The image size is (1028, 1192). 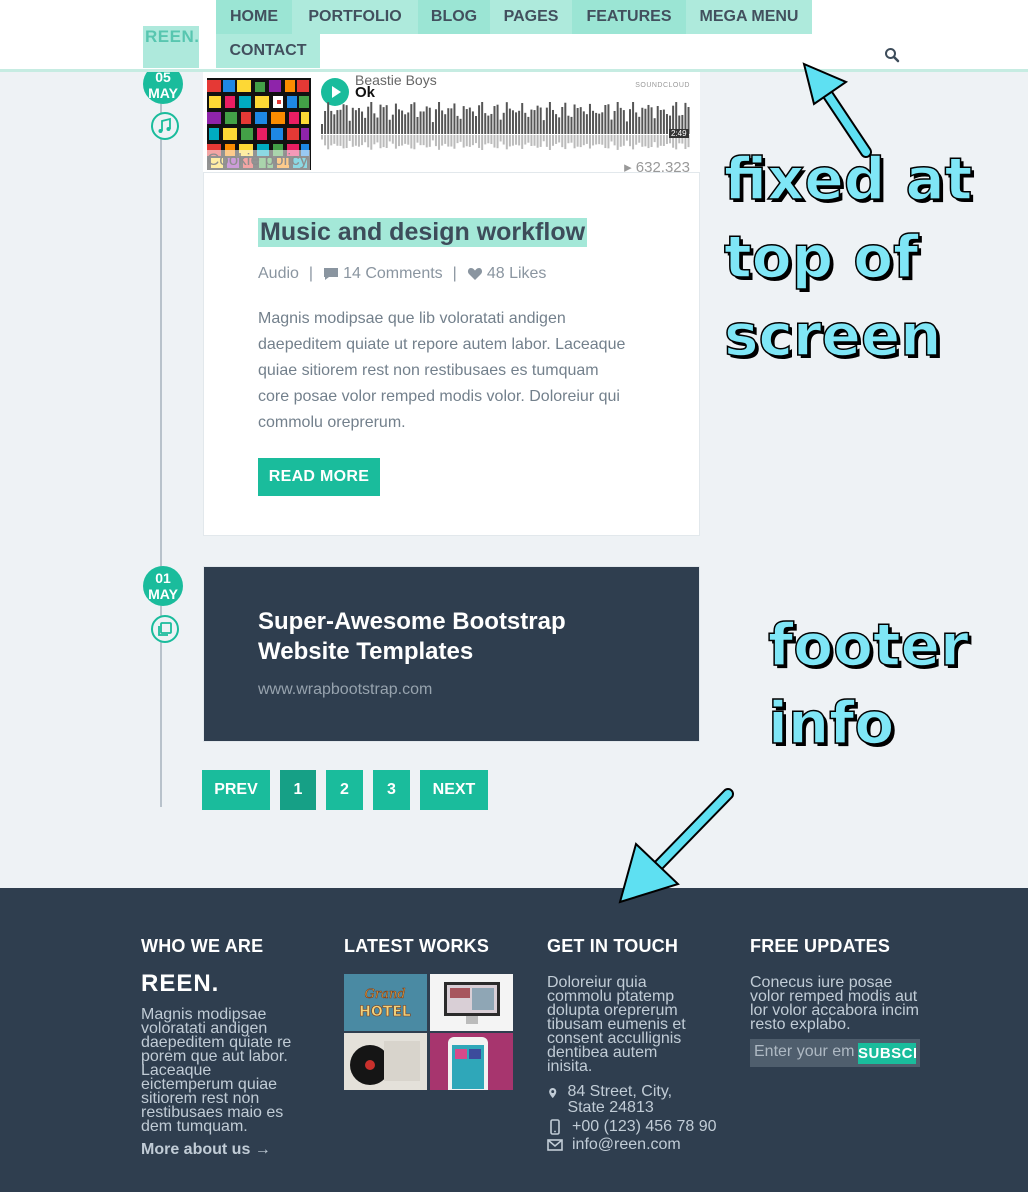 I want to click on contact-phone-text: +00 (123) 456 78 90, so click(x=644, y=1127).